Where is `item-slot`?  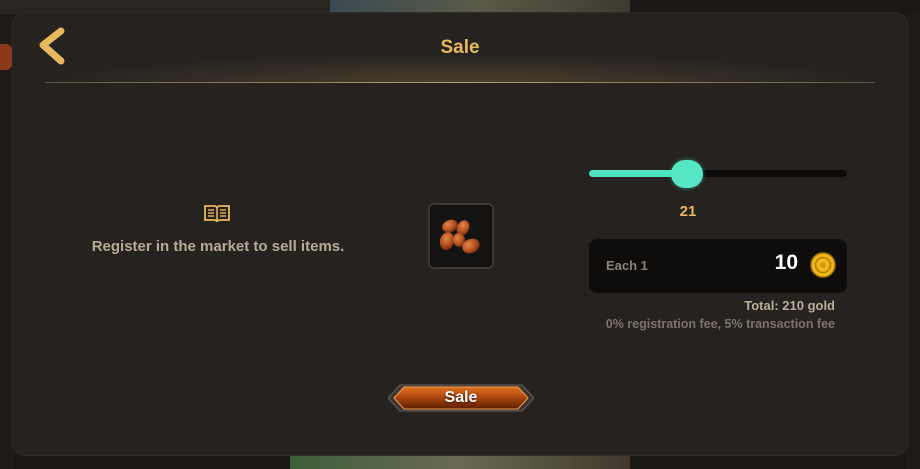
item-slot is located at coordinates (461, 236).